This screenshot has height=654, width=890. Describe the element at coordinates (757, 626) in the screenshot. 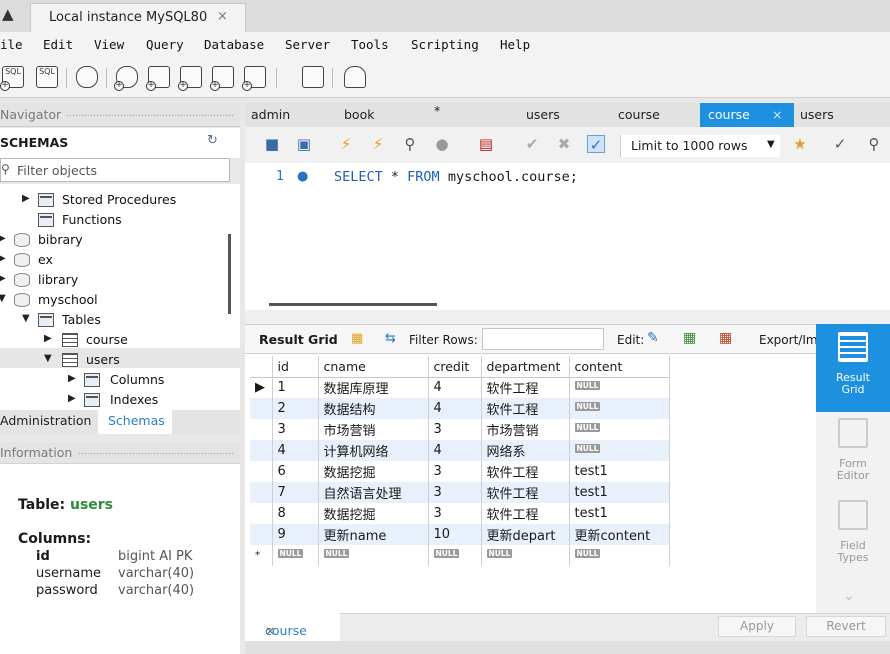

I see `apply-button: Apply` at that location.